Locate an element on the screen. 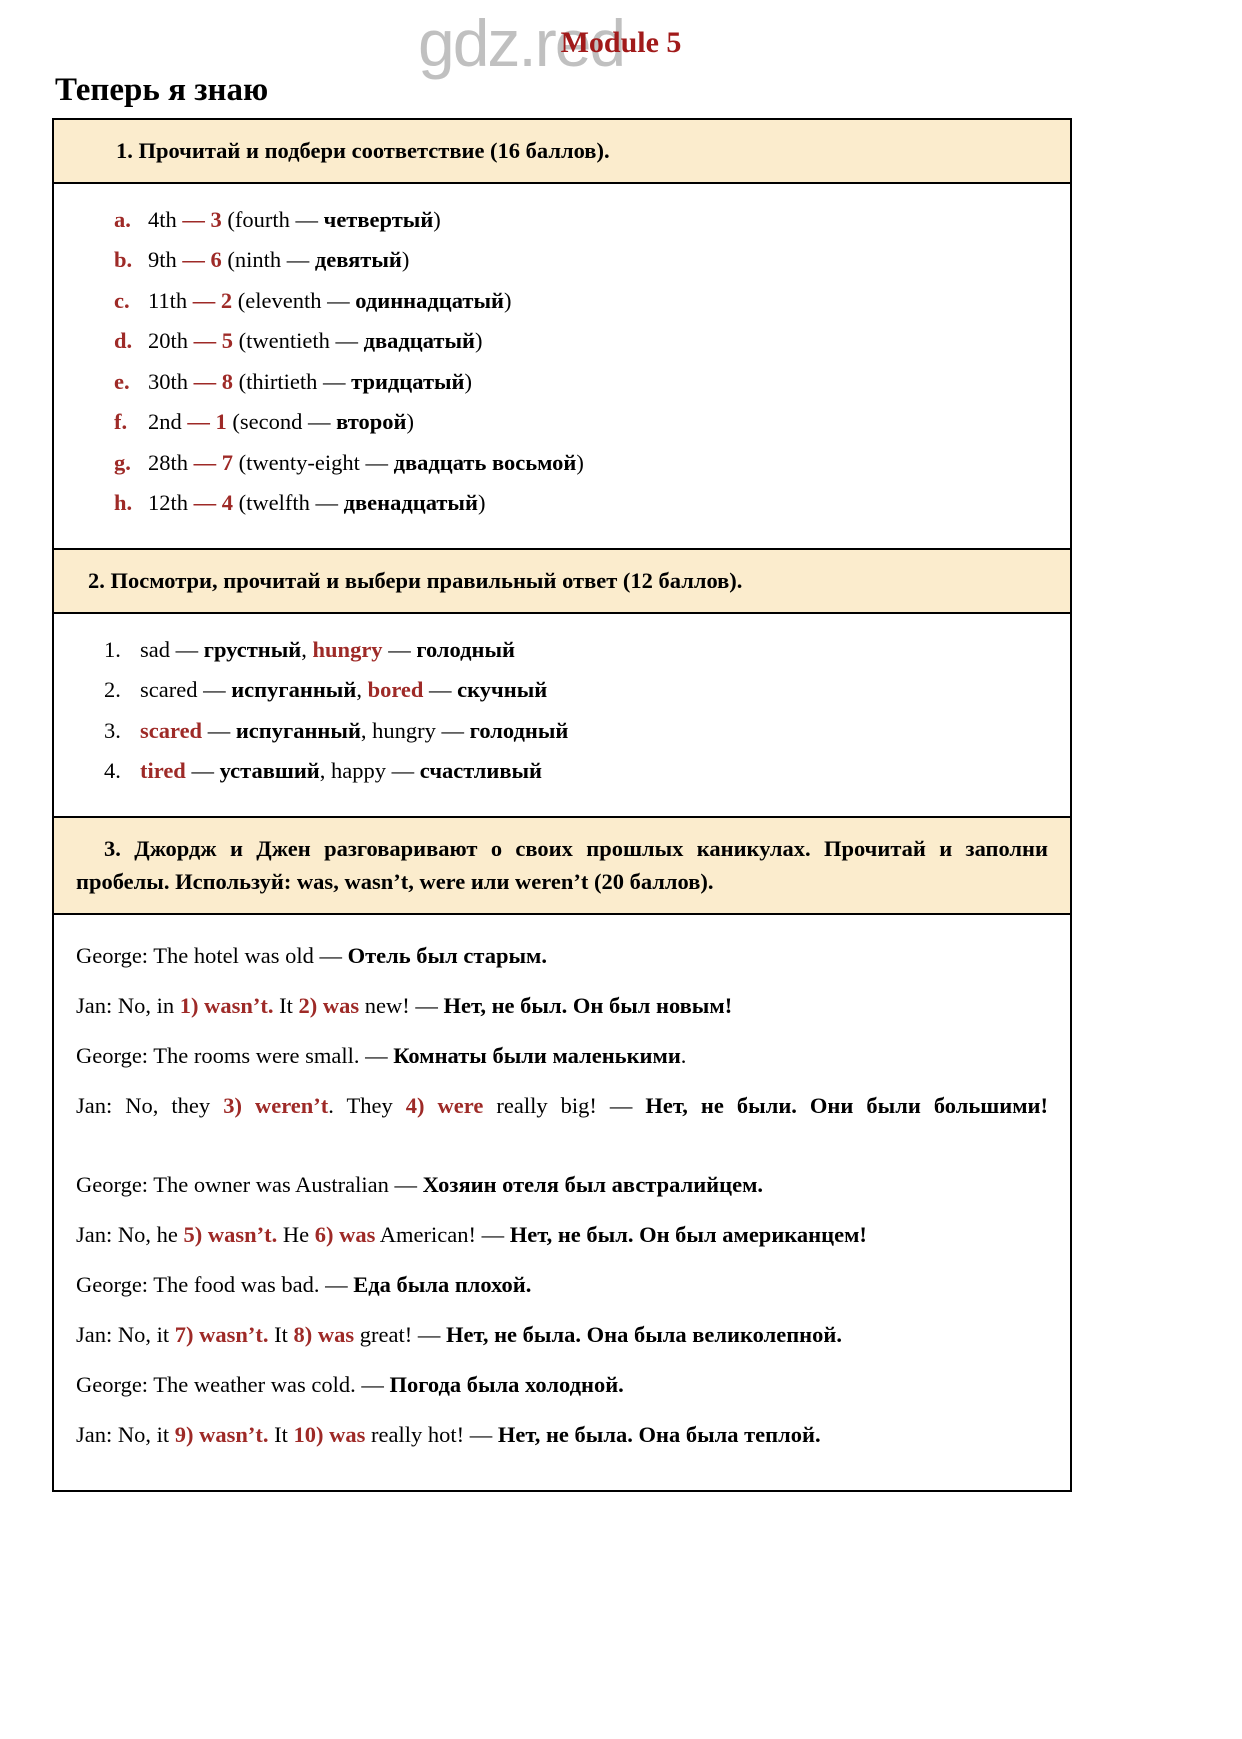  gap-answer: 2) was is located at coordinates (329, 1006).